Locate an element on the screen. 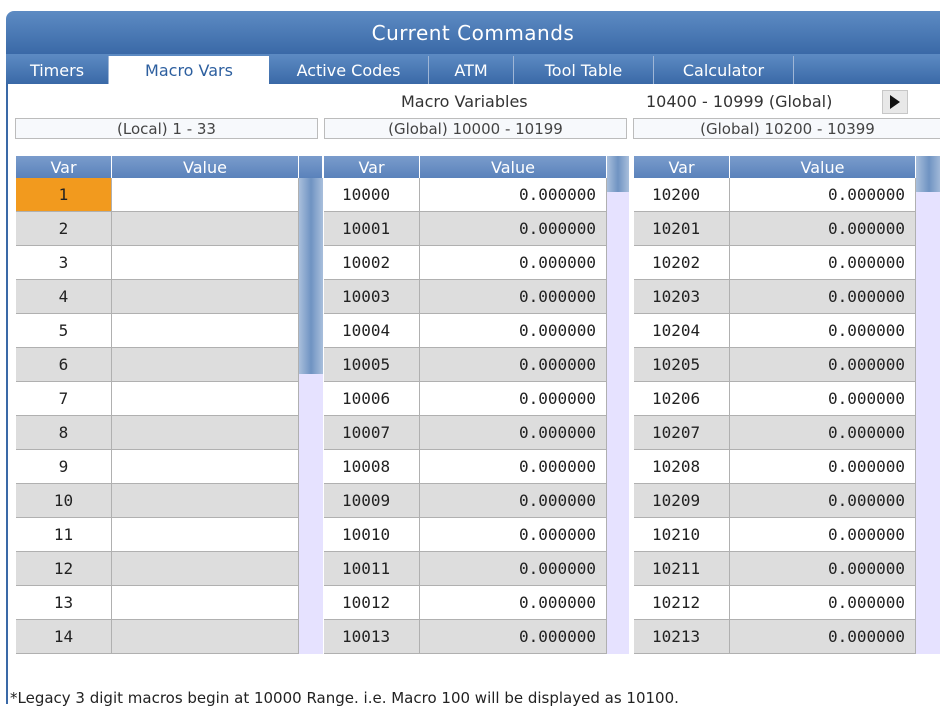  var-cell: 3 is located at coordinates (64, 262).